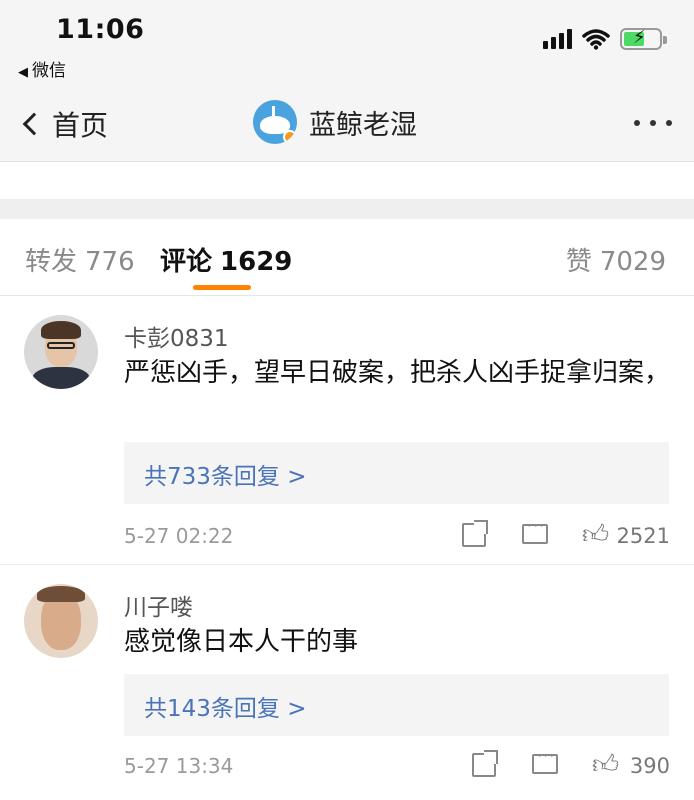 The width and height of the screenshot is (694, 800). I want to click on tab-repost: 转发 776, so click(80, 259).